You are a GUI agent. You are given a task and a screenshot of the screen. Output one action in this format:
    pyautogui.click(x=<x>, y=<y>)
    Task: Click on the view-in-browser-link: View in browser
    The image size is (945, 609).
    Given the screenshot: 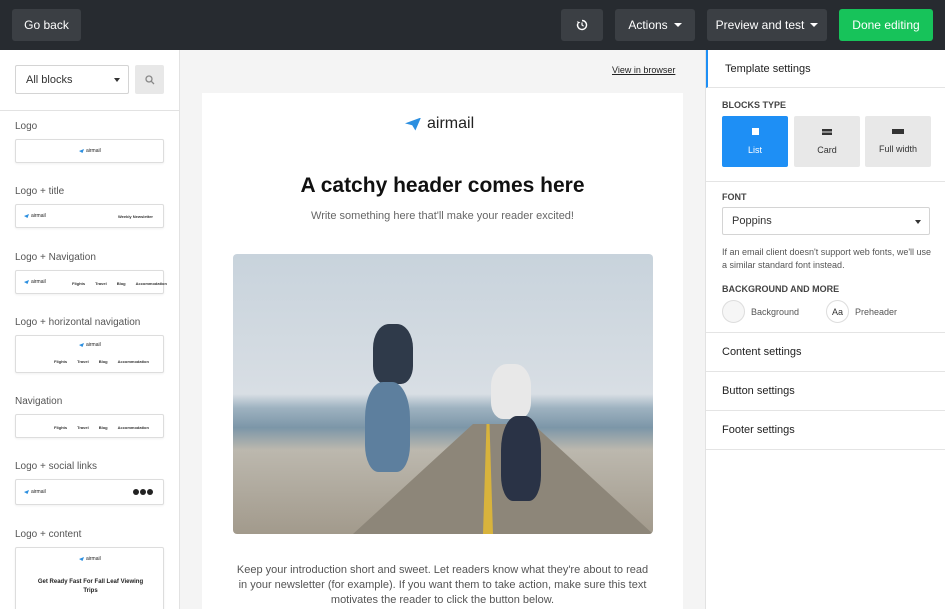 What is the action you would take?
    pyautogui.click(x=643, y=70)
    